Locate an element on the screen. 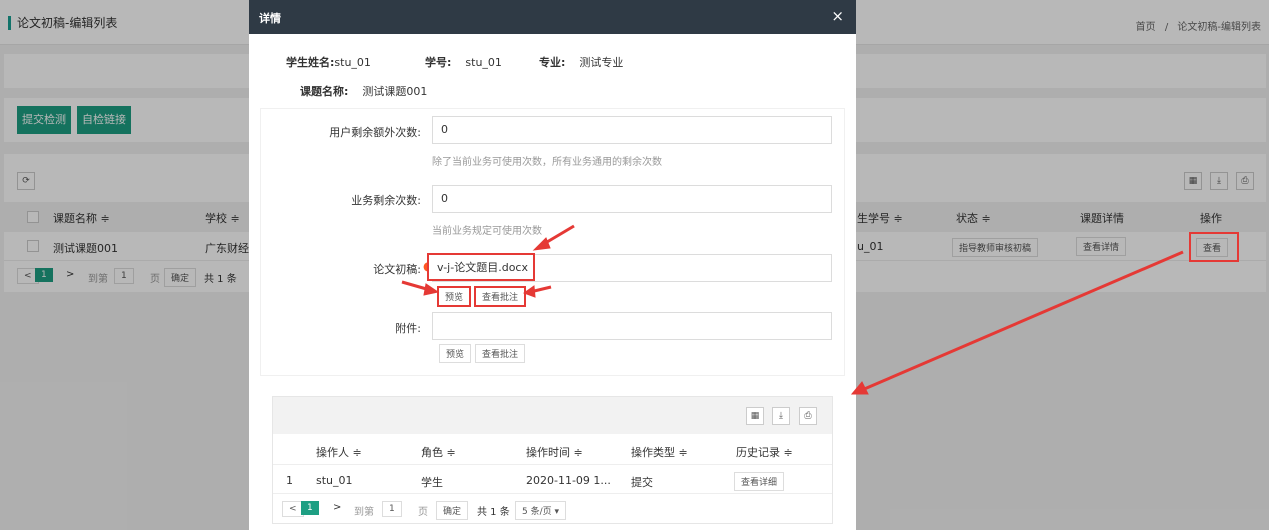 The image size is (1269, 530). arrow-to-preview is located at coordinates (420, 288).